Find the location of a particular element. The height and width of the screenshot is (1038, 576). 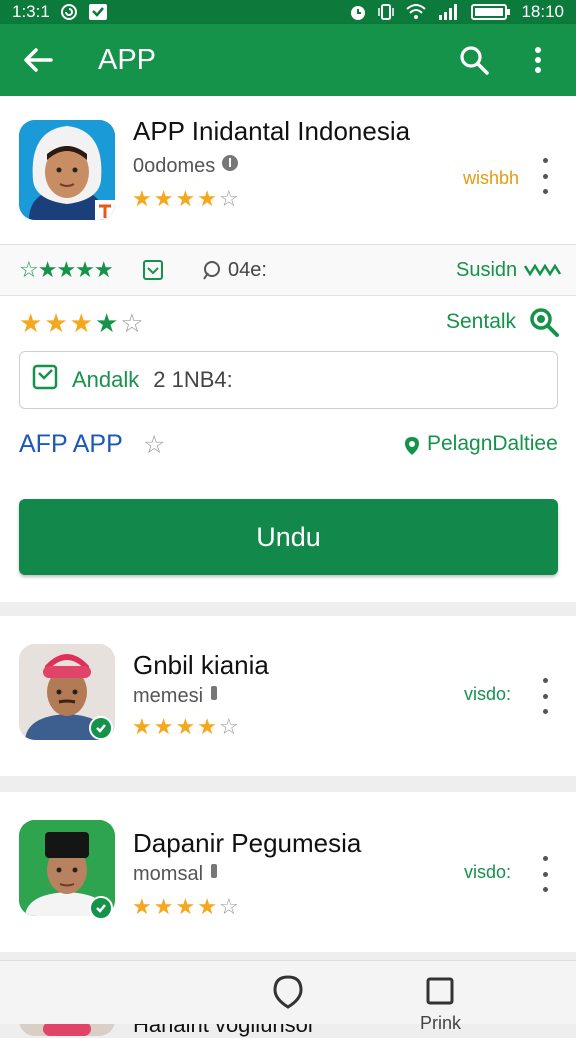

wifi-icon is located at coordinates (416, 12).